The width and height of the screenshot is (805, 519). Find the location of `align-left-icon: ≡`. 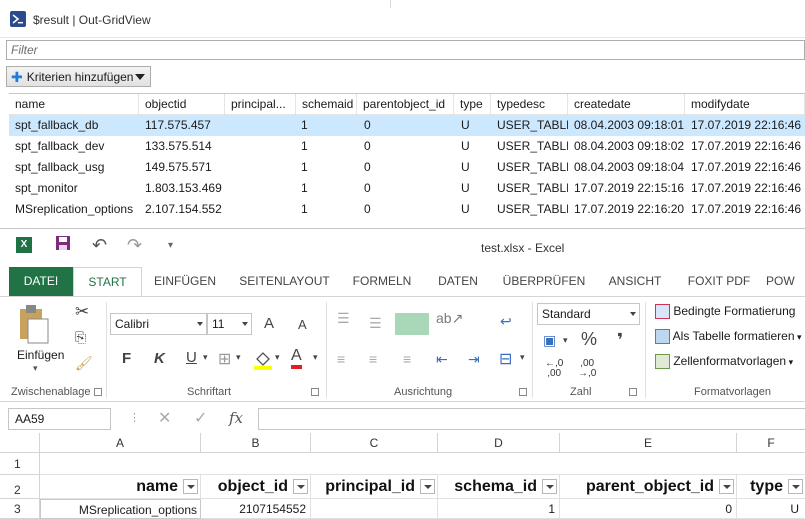

align-left-icon: ≡ is located at coordinates (341, 359).